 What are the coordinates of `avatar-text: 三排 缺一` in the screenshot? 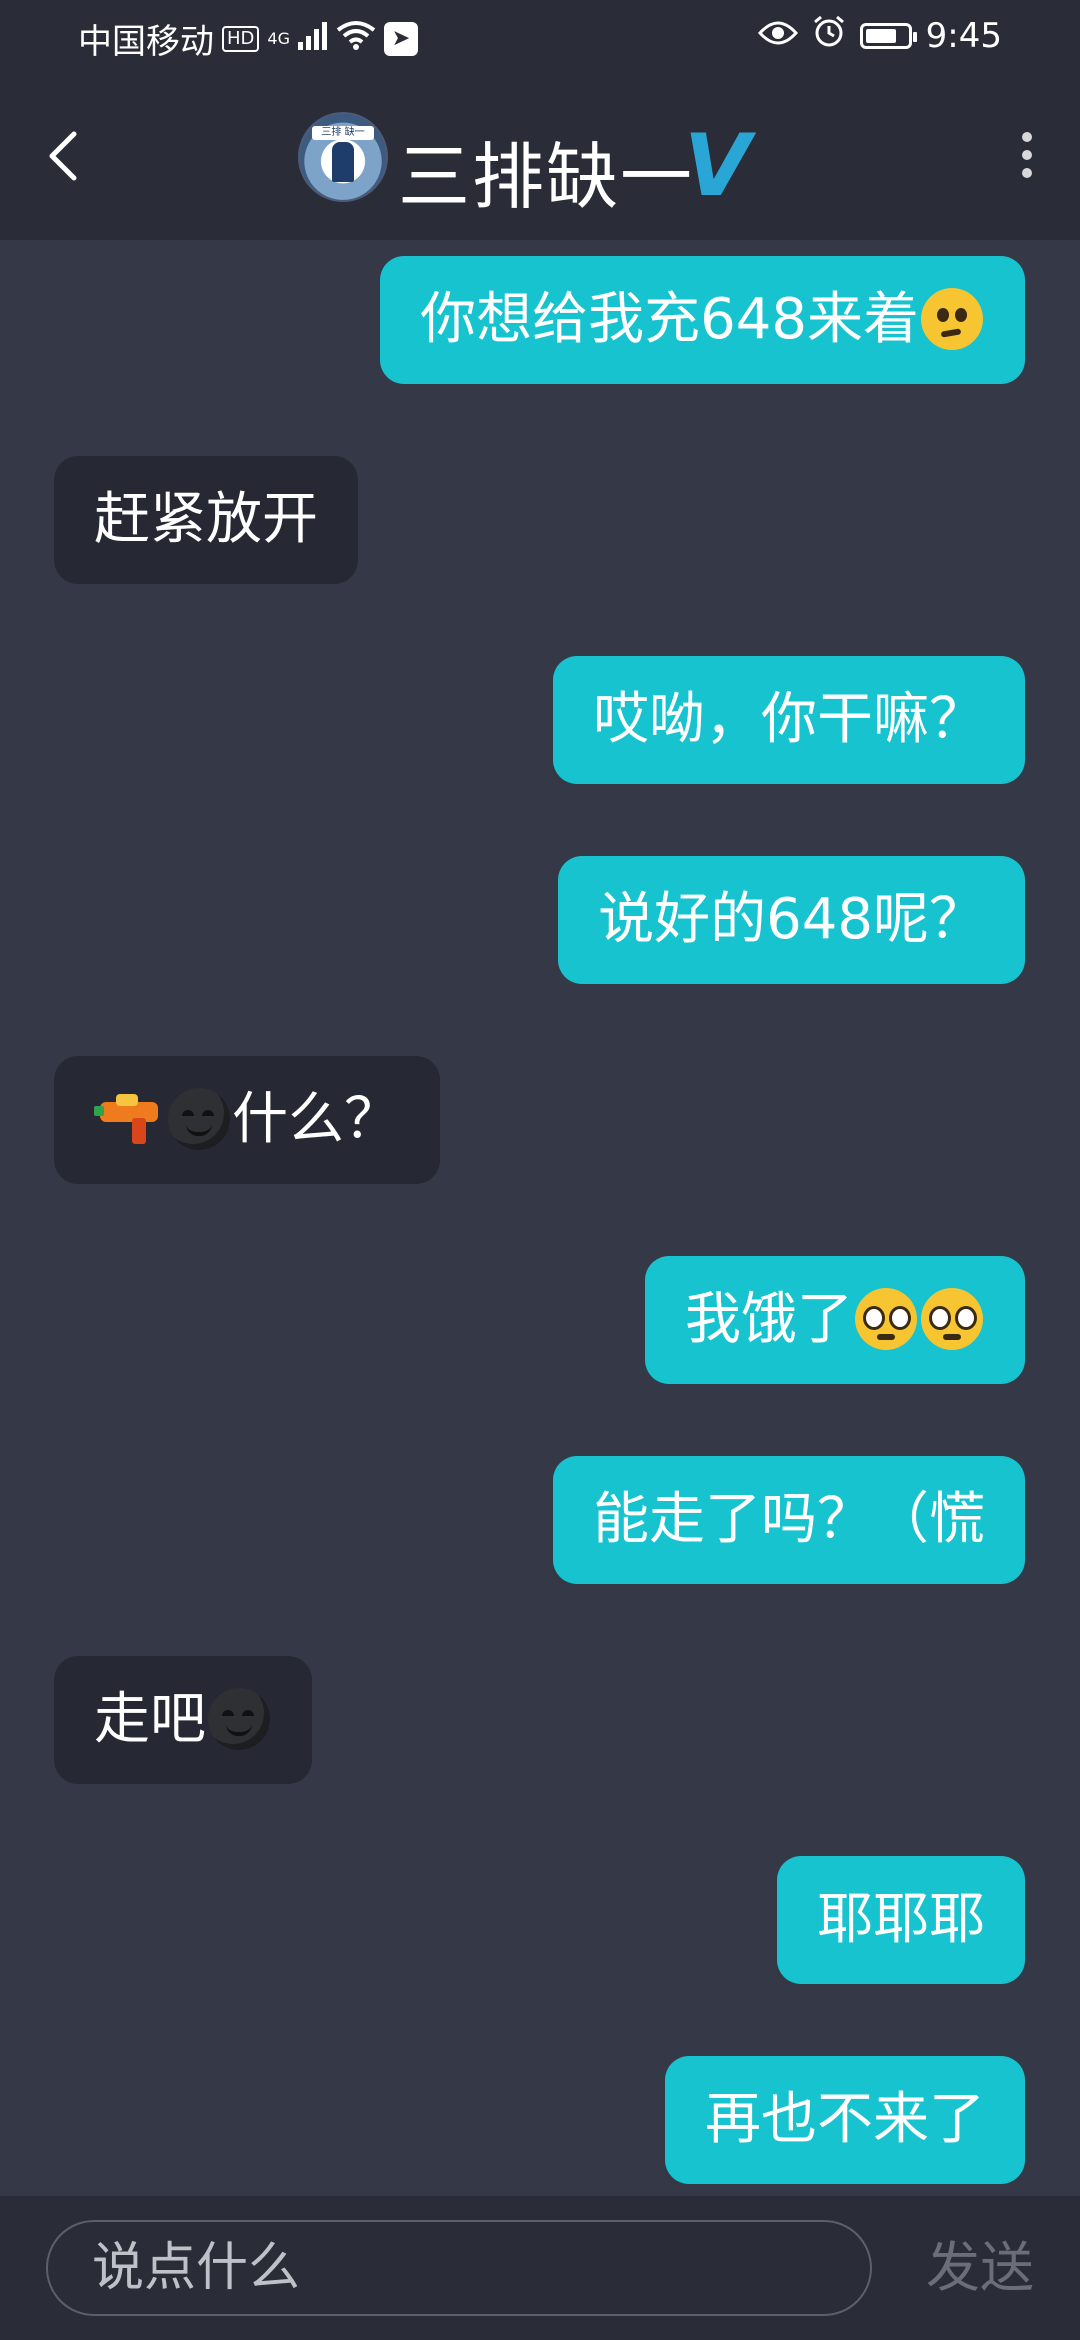 It's located at (343, 133).